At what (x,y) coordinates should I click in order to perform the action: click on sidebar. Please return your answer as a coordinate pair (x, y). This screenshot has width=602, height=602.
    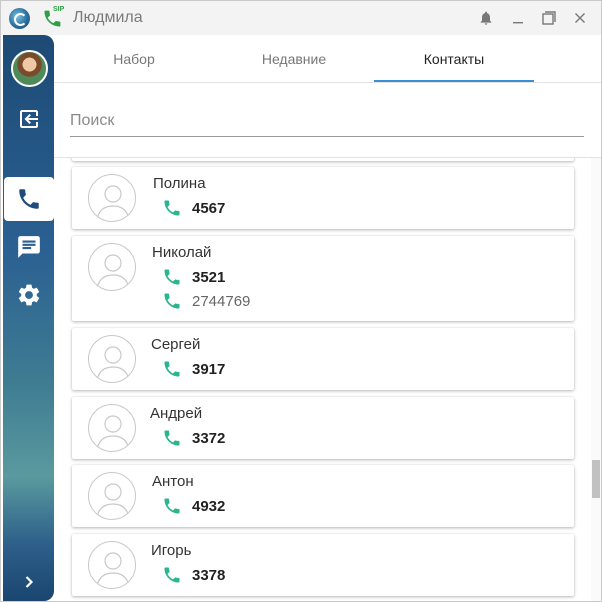
    Looking at the image, I should click on (28, 318).